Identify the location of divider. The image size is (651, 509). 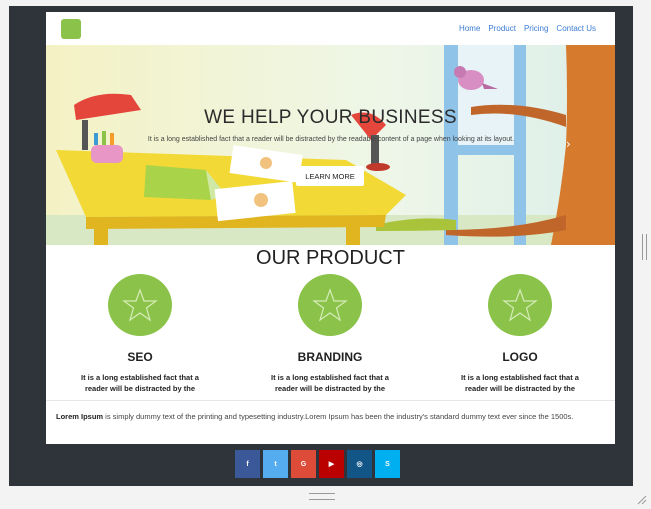
(330, 400).